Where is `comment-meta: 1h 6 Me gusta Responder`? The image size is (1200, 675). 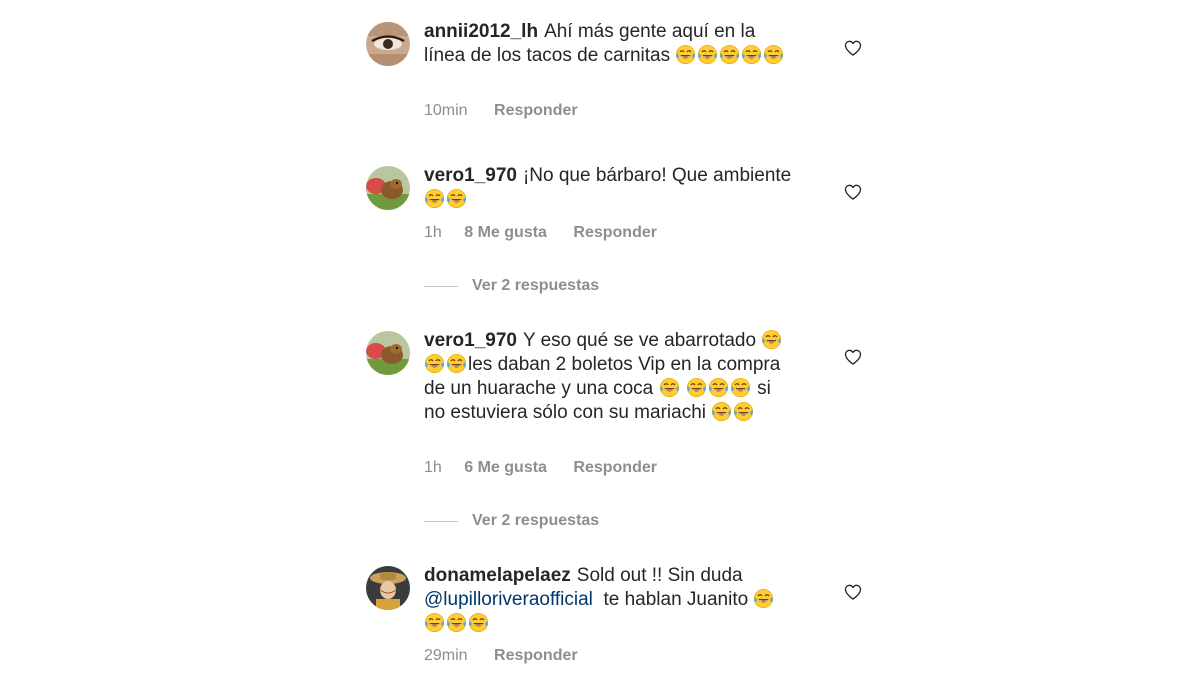
comment-meta: 1h 6 Me gusta Responder is located at coordinates (540, 468).